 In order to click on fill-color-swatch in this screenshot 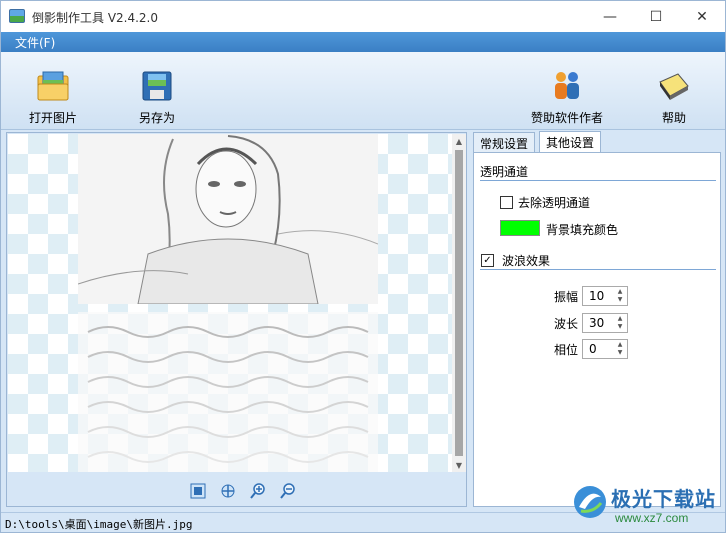, I will do `click(520, 228)`.